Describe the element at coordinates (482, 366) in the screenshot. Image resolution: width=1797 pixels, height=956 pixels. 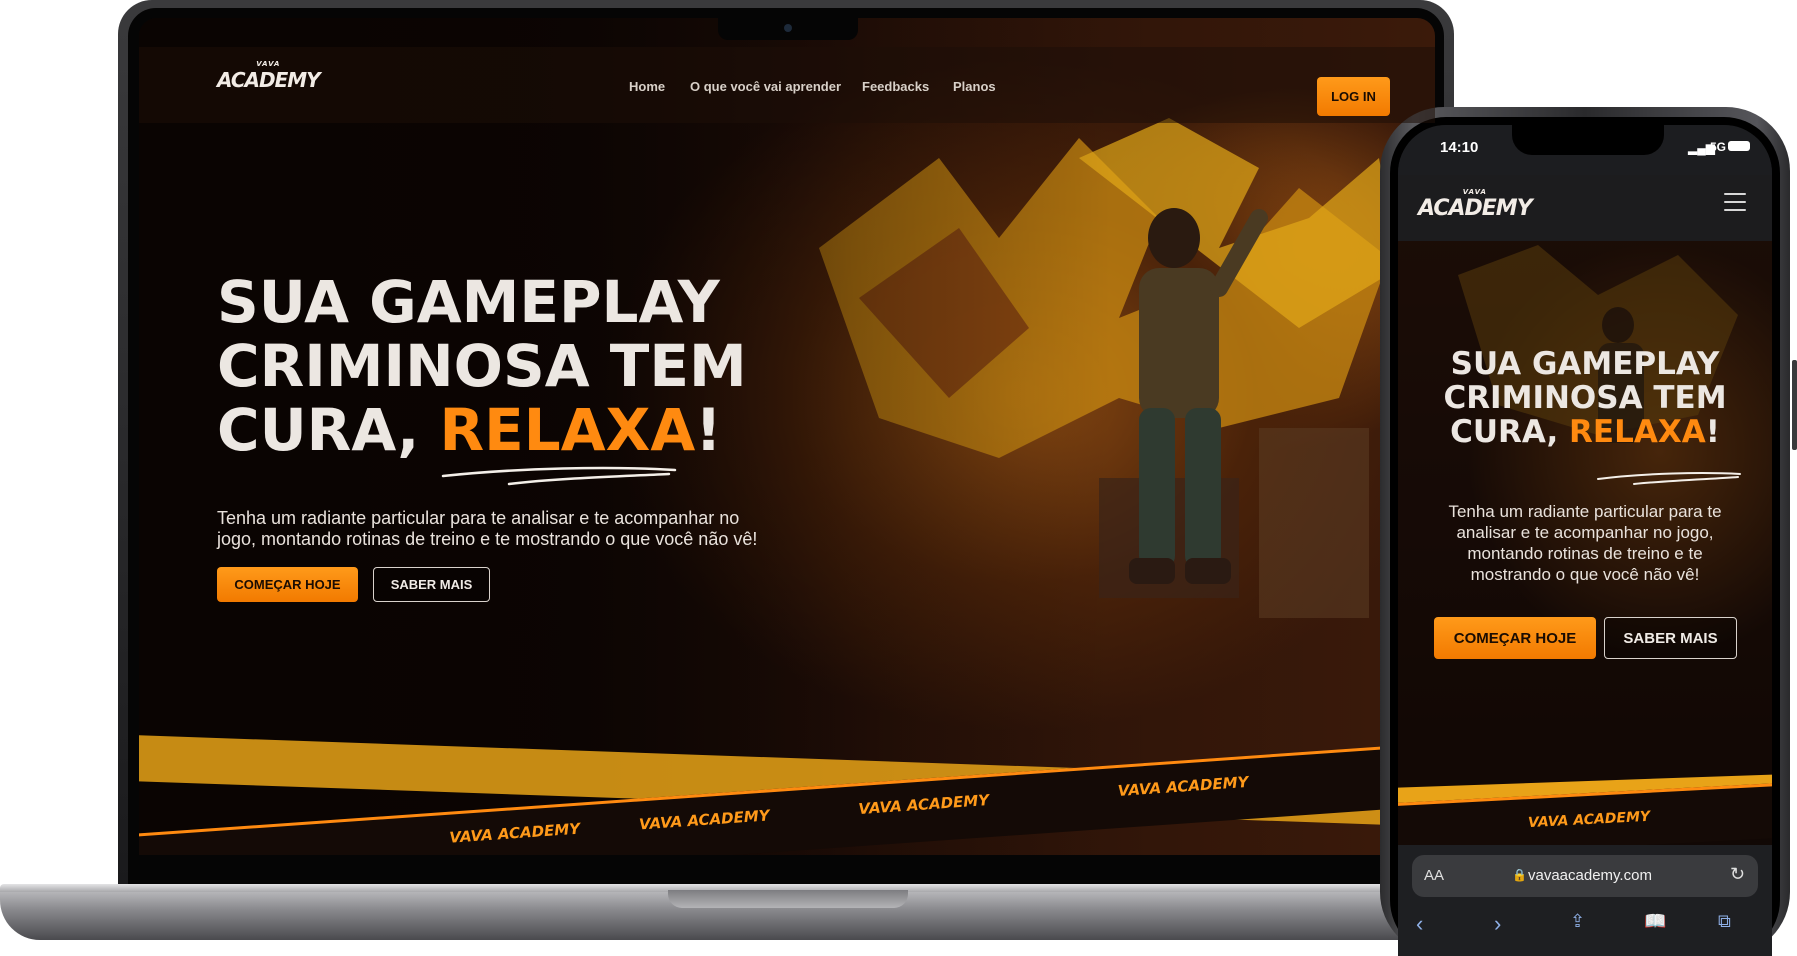
I see `hero-title: SUA GAMEPLAY CRIMINOSA TEM CURA, RELAXA!` at that location.